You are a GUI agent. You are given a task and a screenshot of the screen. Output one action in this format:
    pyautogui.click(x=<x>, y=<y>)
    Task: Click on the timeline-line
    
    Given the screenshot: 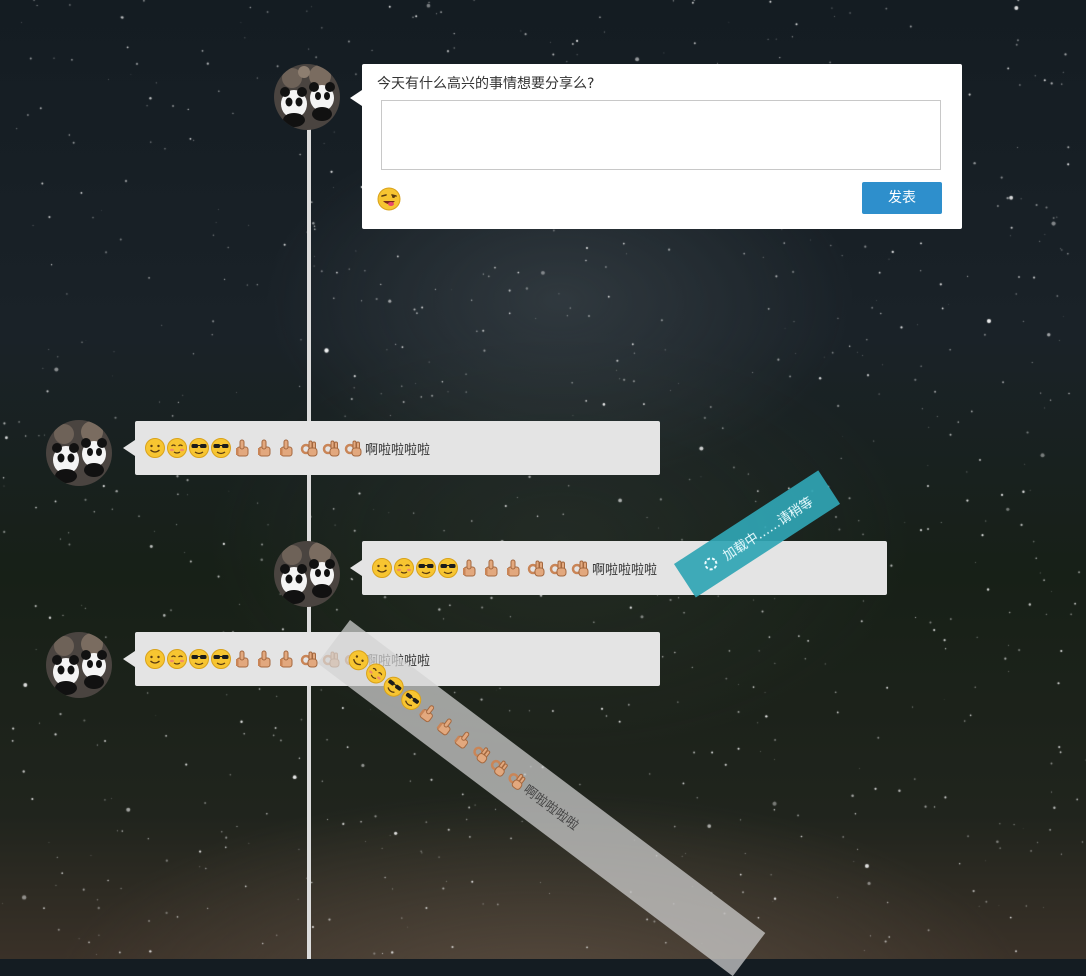 What is the action you would take?
    pyautogui.click(x=309, y=529)
    